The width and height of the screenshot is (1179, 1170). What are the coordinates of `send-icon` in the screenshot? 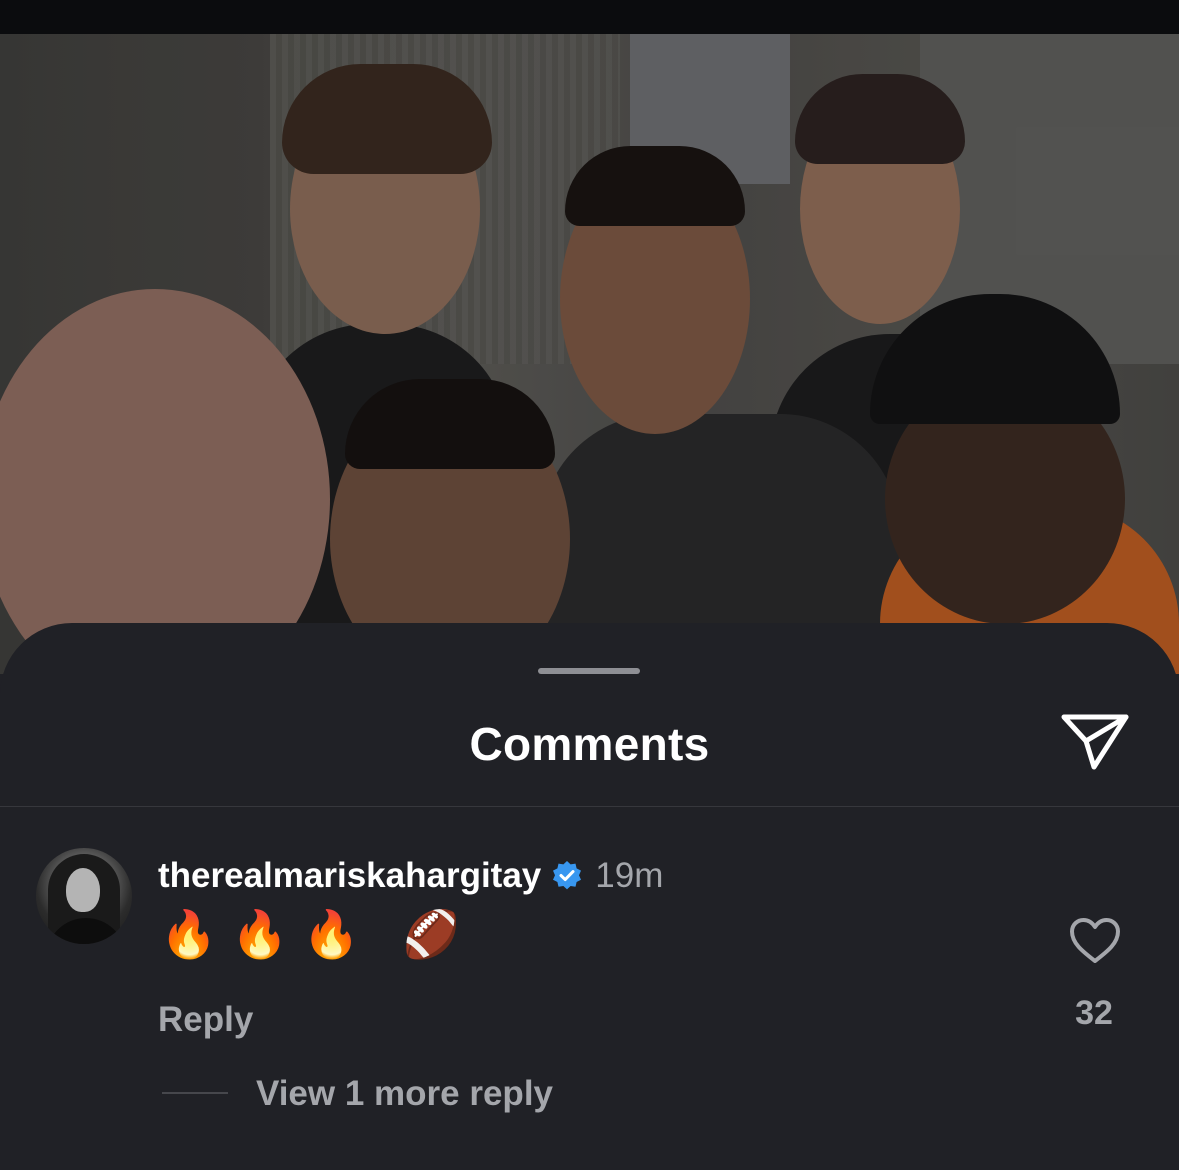 It's located at (1095, 742).